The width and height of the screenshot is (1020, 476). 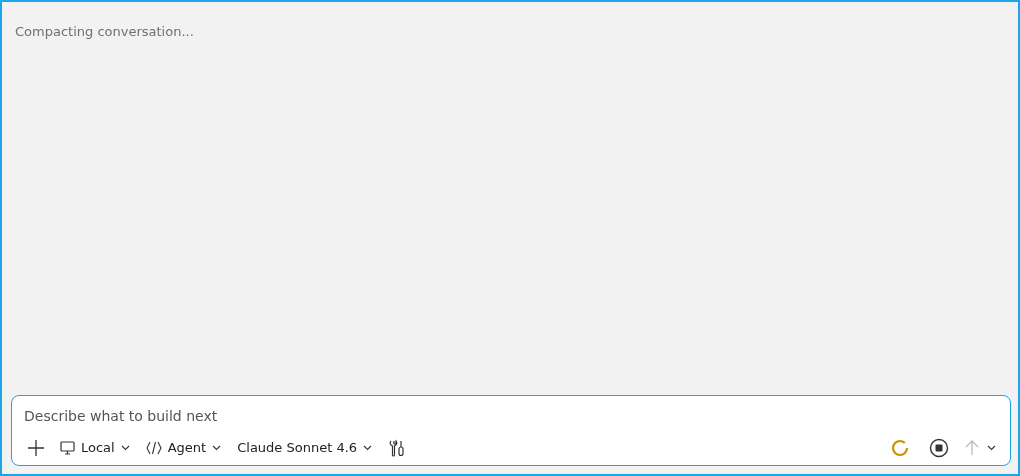 I want to click on stop-icon, so click(x=939, y=448).